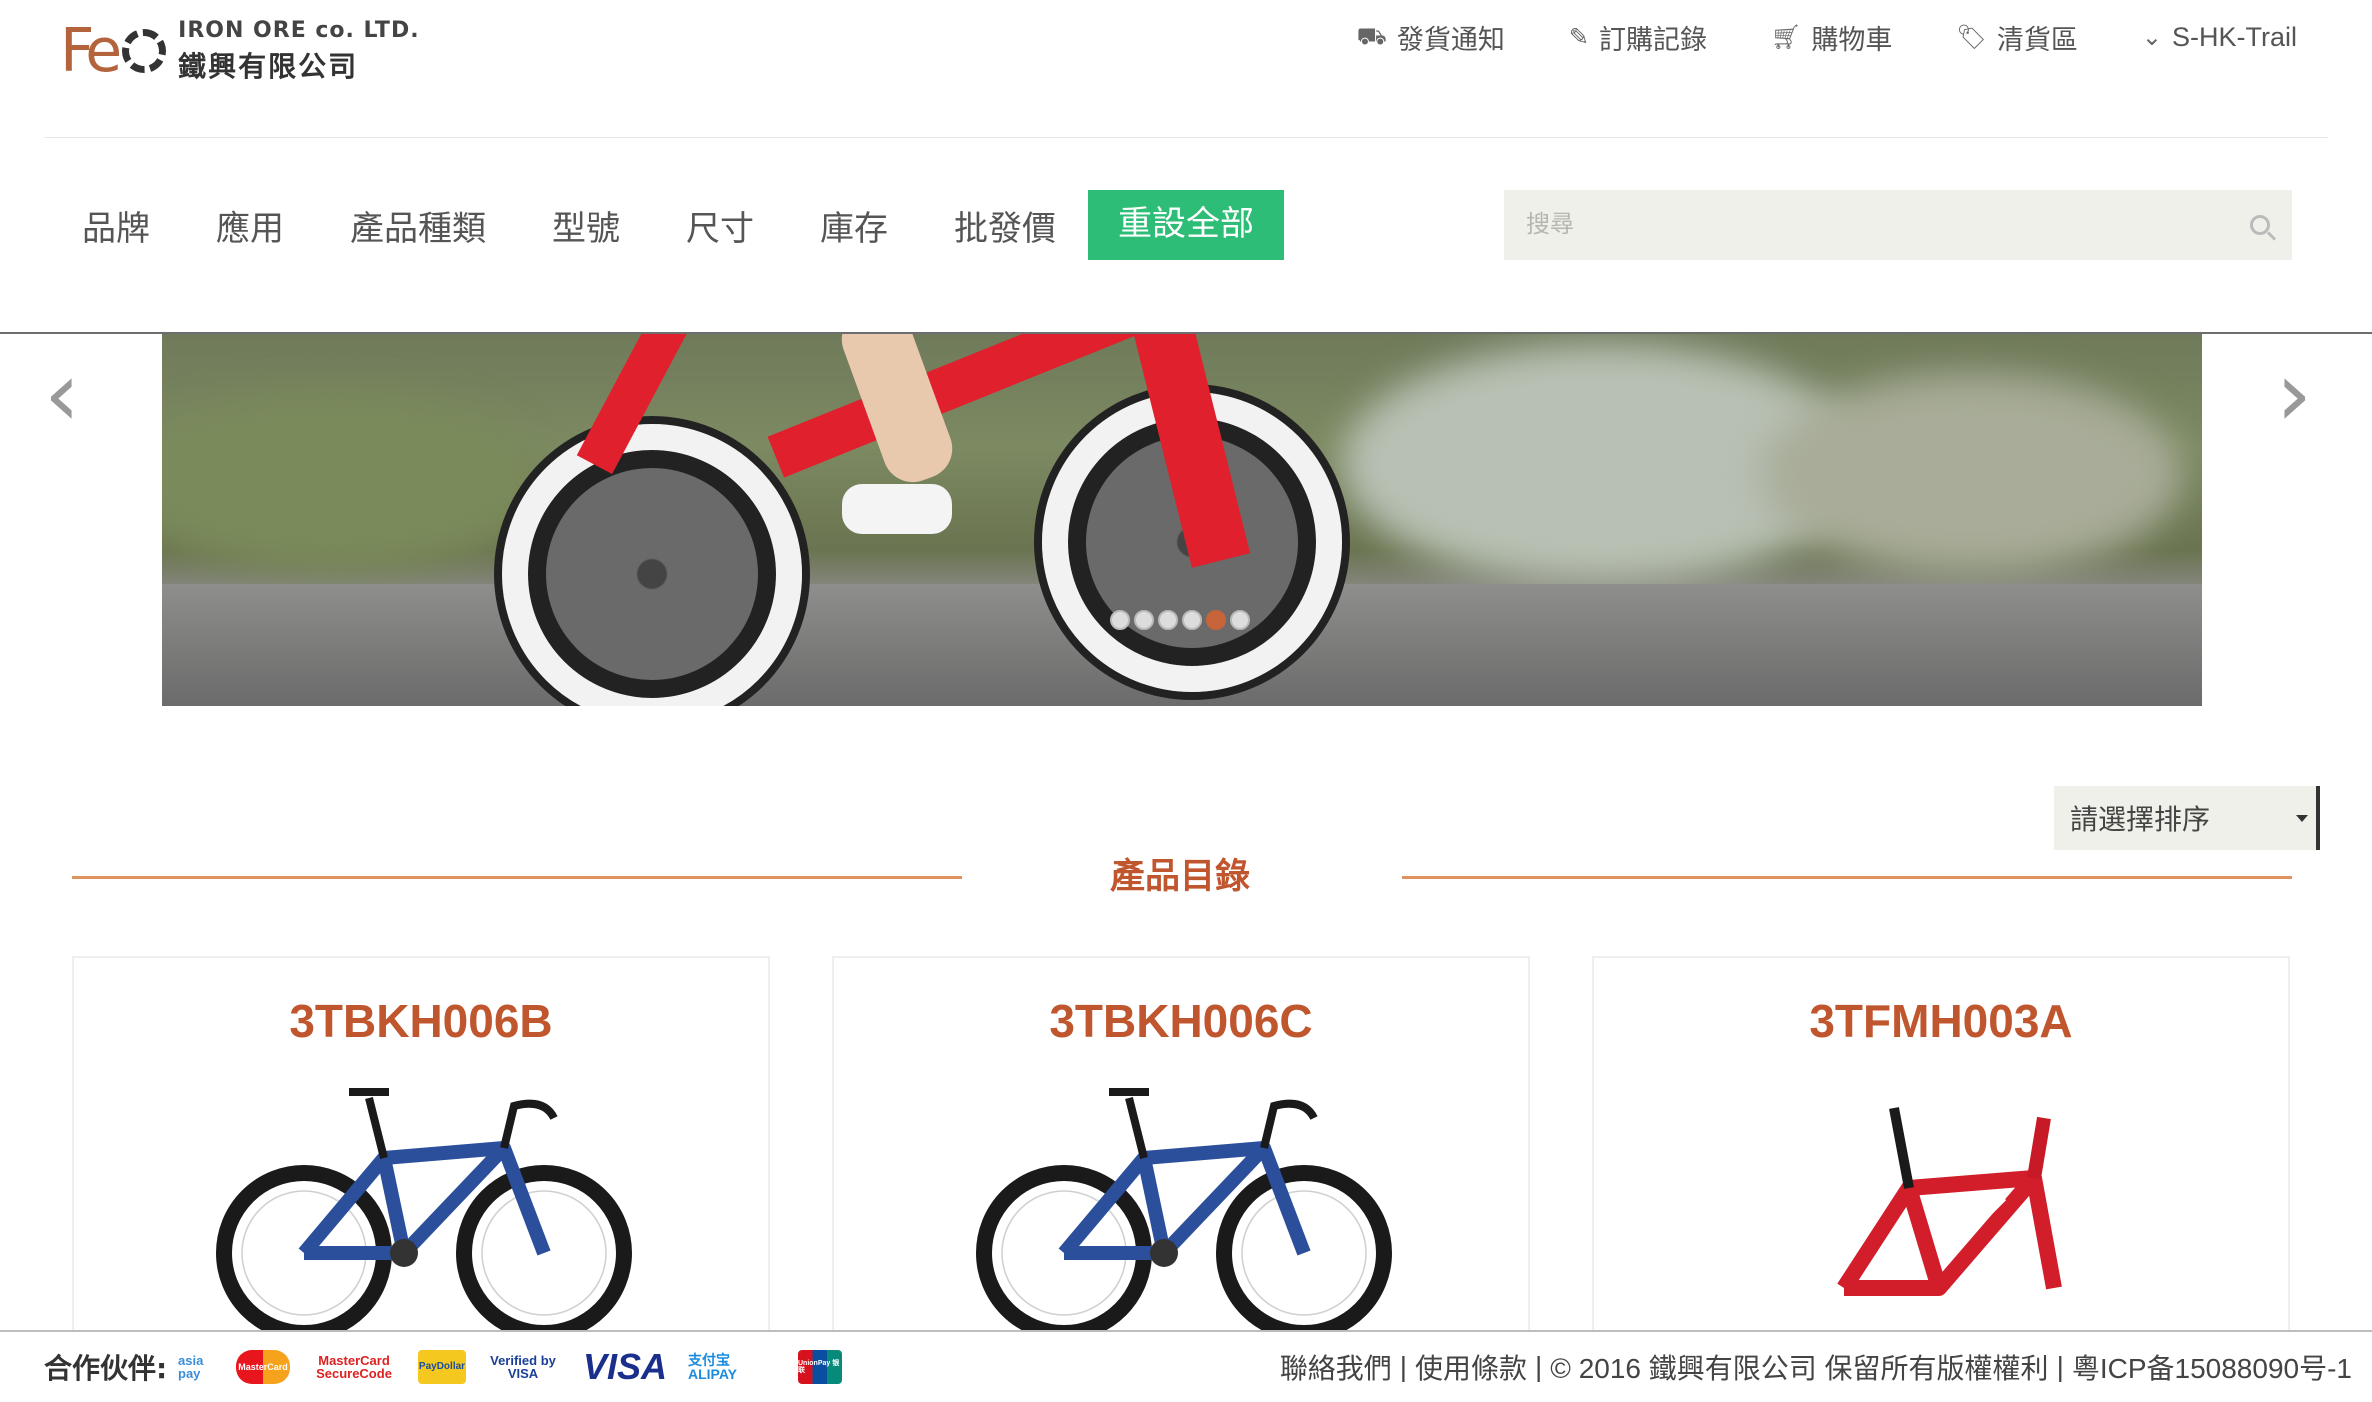  What do you see at coordinates (1180, 877) in the screenshot?
I see `section-title: 產品目錄` at bounding box center [1180, 877].